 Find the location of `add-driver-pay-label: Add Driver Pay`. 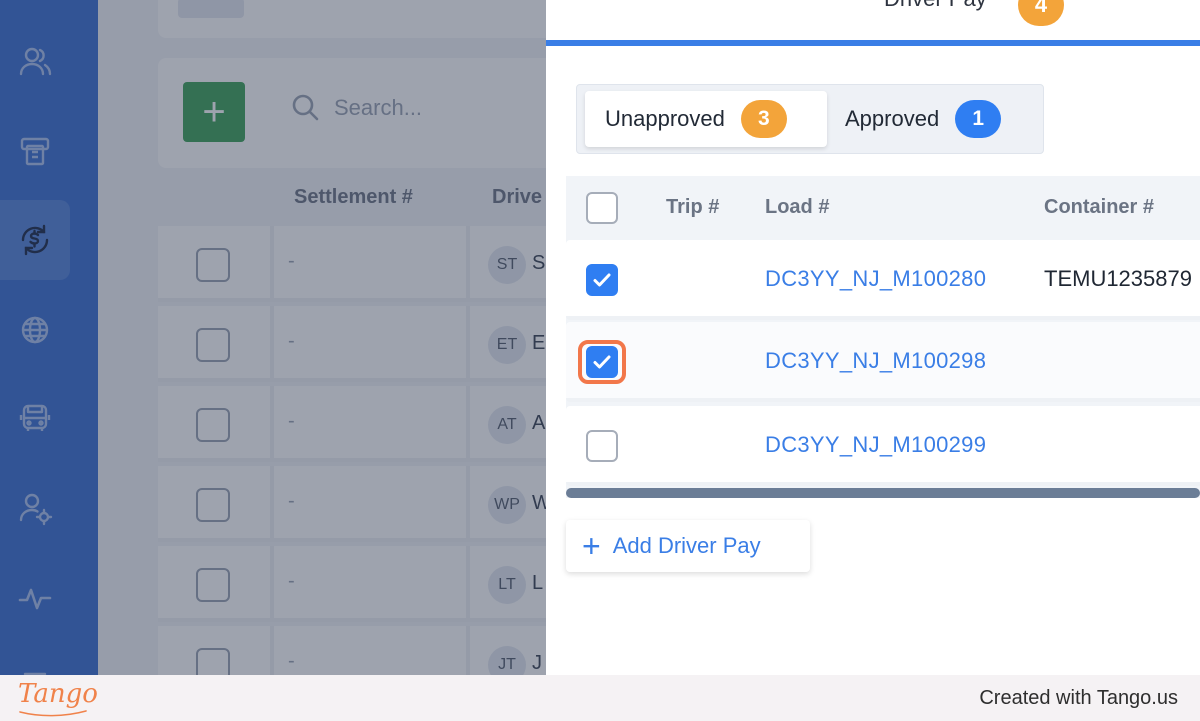

add-driver-pay-label: Add Driver Pay is located at coordinates (686, 545).